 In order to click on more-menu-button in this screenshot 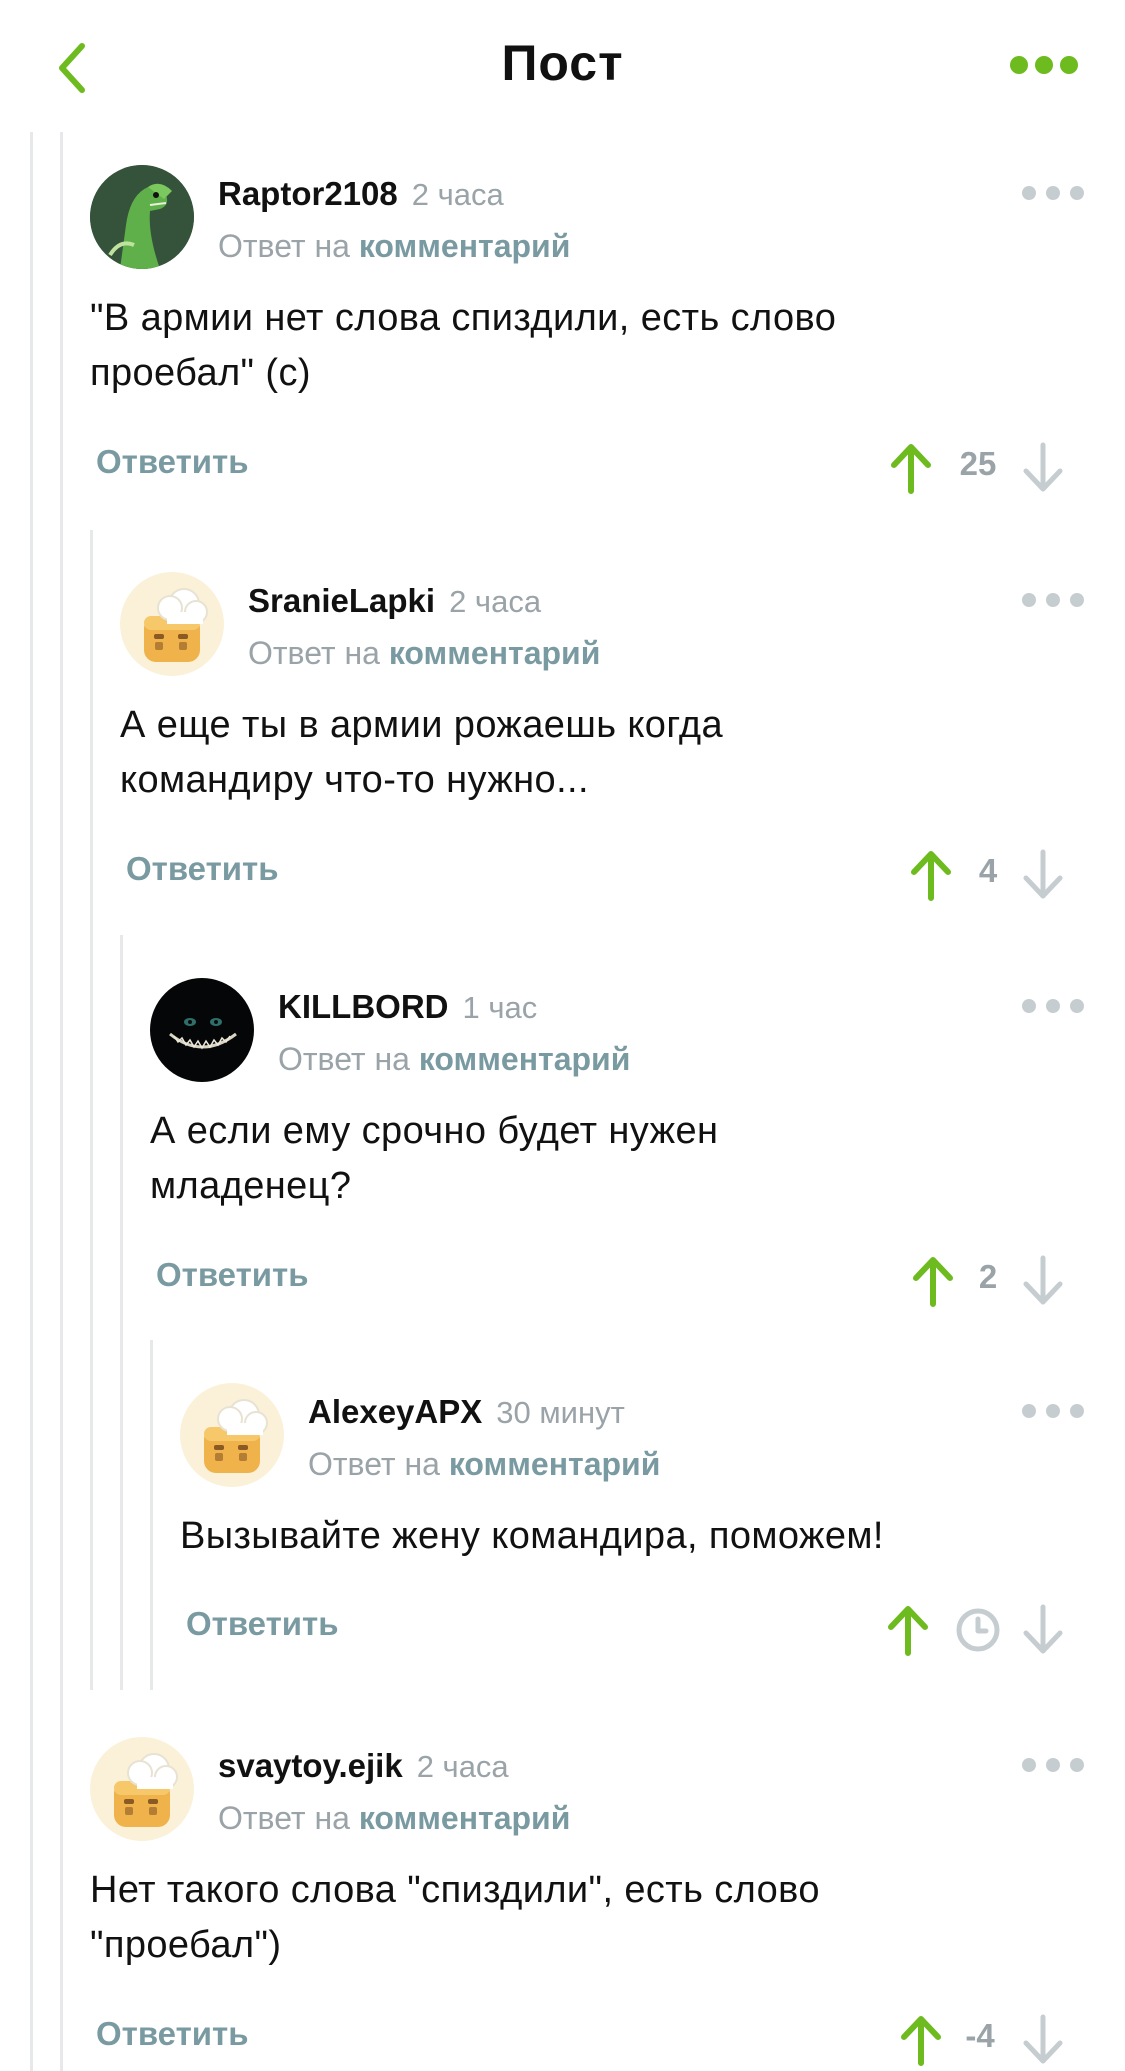, I will do `click(1044, 65)`.